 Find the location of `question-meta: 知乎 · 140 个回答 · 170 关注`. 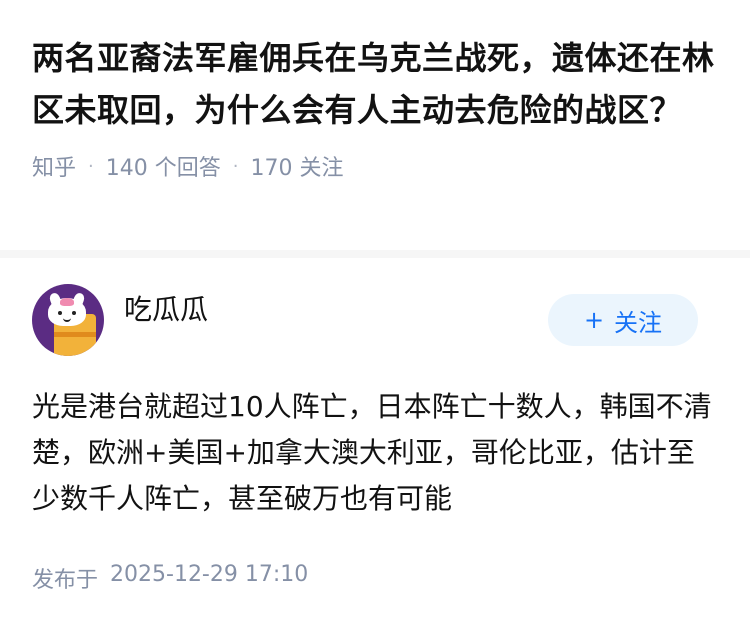

question-meta: 知乎 · 140 个回答 · 170 关注 is located at coordinates (377, 166).